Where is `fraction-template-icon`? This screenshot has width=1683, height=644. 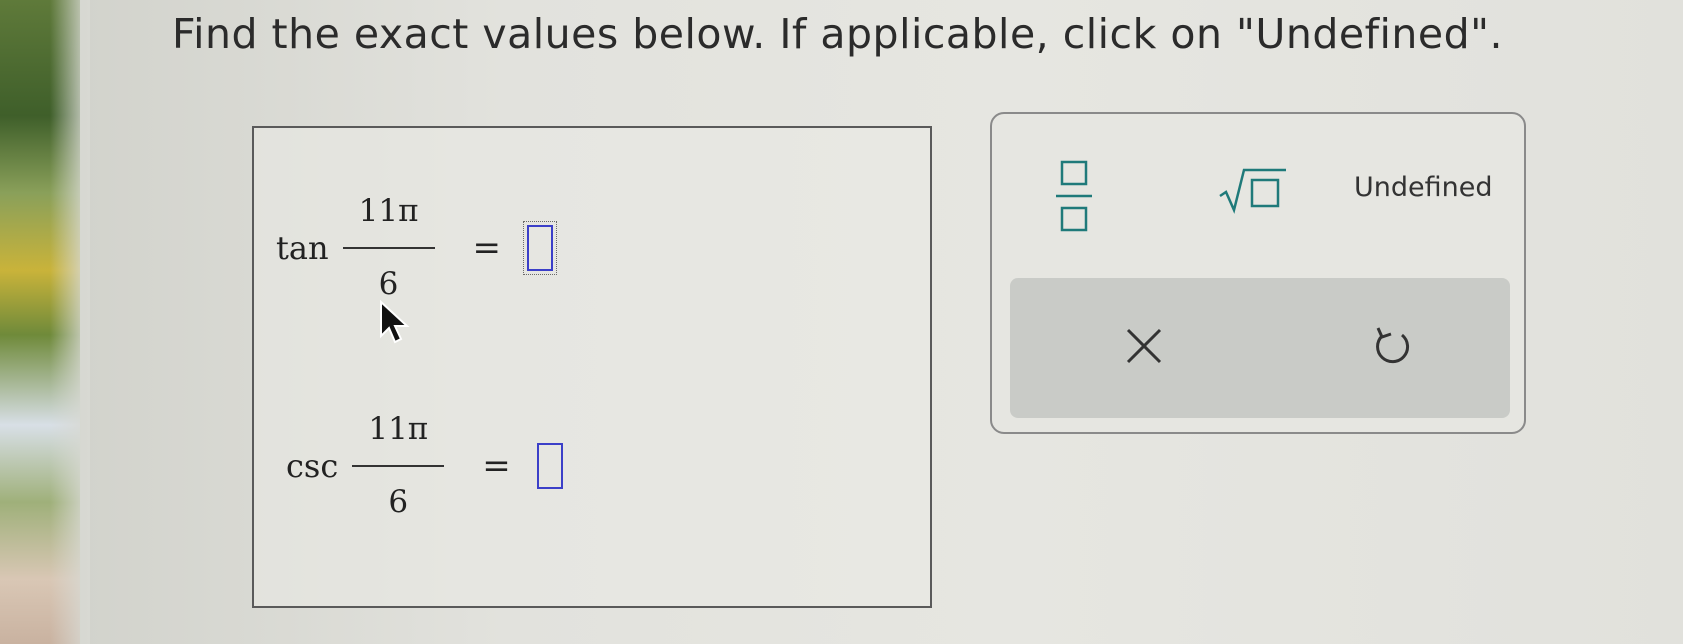
fraction-template-icon is located at coordinates (1074, 196).